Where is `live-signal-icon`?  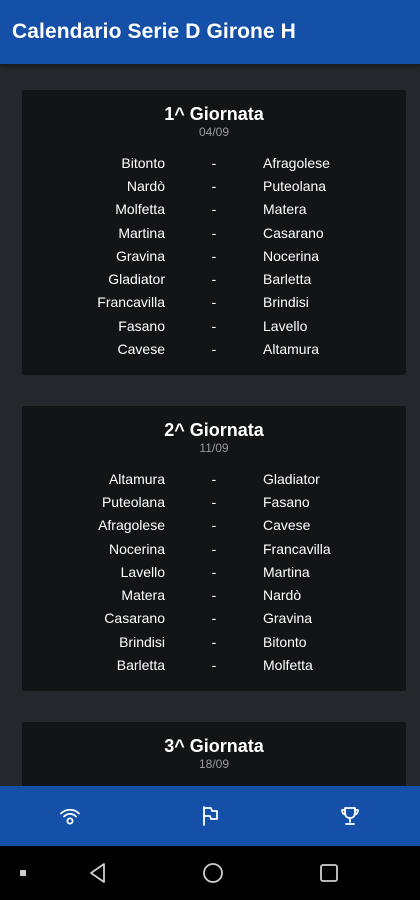
live-signal-icon is located at coordinates (70, 816).